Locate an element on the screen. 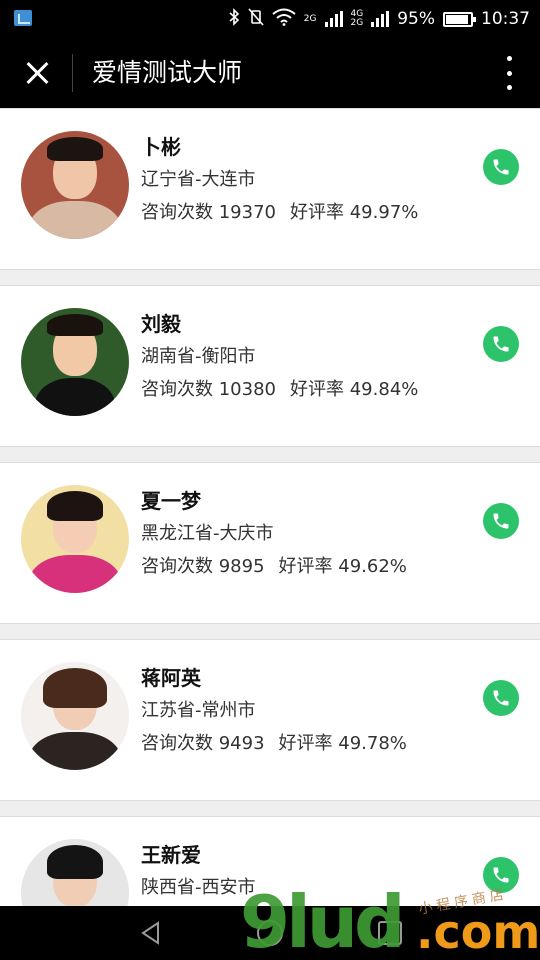 This screenshot has width=540, height=960. consultant-name: 夏一梦 is located at coordinates (171, 501).